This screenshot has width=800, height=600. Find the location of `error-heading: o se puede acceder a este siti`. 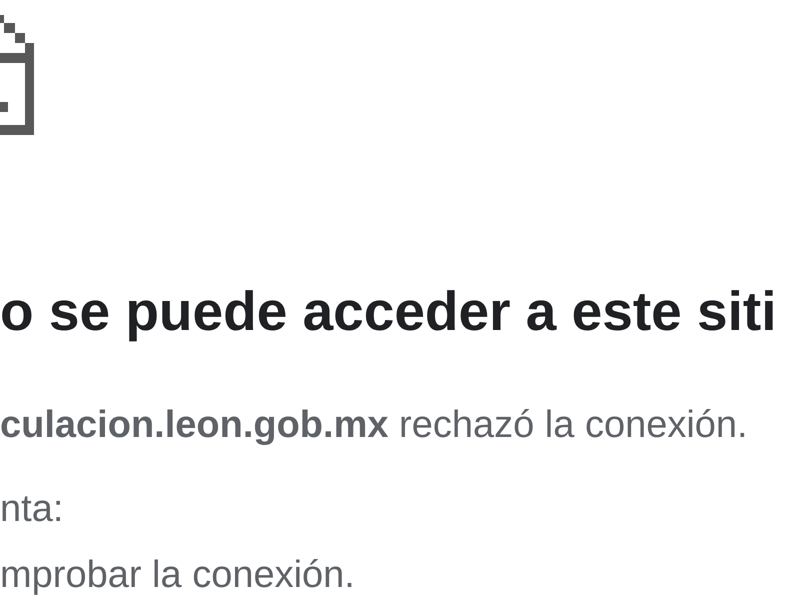

error-heading: o se puede acceder a este siti is located at coordinates (388, 311).